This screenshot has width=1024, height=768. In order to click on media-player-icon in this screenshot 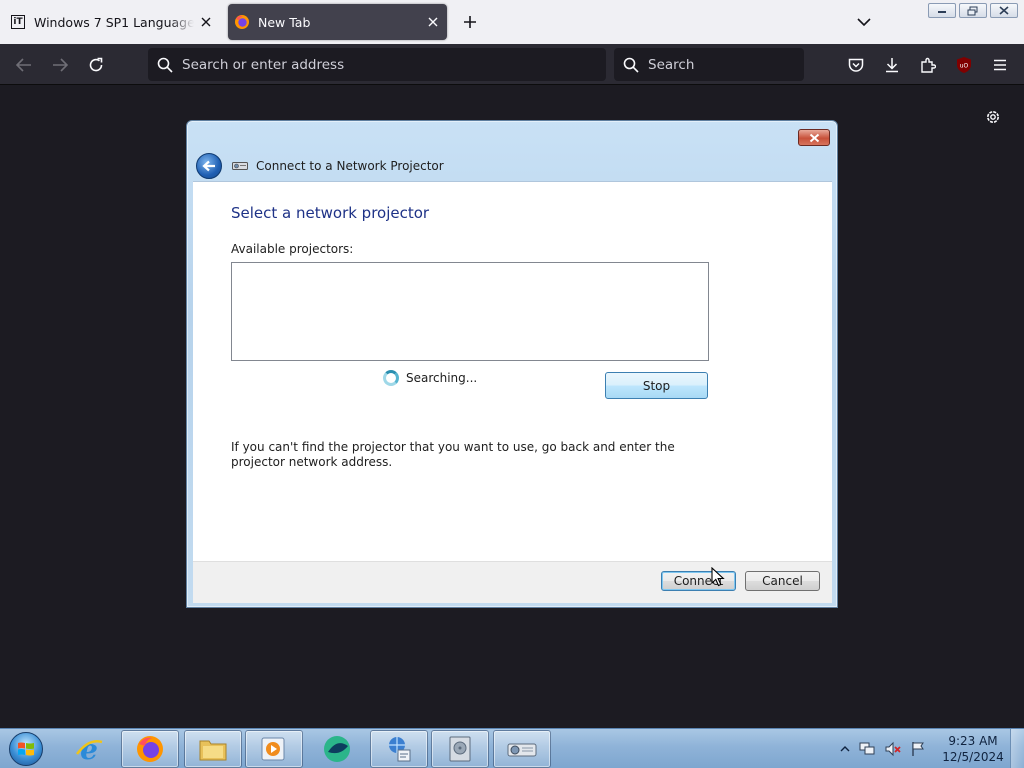, I will do `click(273, 749)`.